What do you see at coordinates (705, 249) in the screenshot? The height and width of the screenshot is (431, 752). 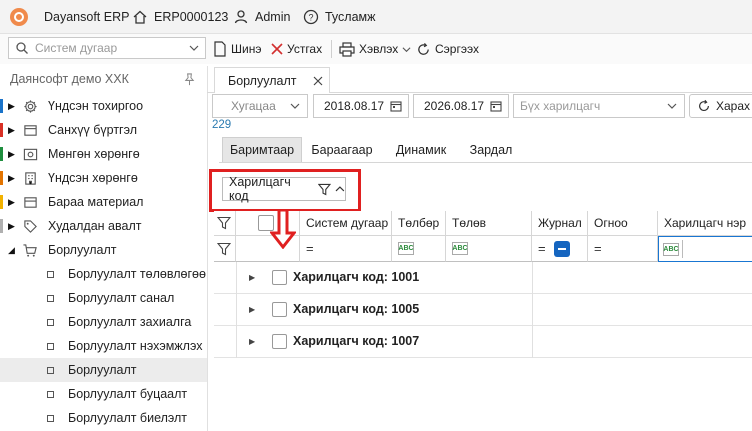 I see `filter-cell-partner-name: ABC` at bounding box center [705, 249].